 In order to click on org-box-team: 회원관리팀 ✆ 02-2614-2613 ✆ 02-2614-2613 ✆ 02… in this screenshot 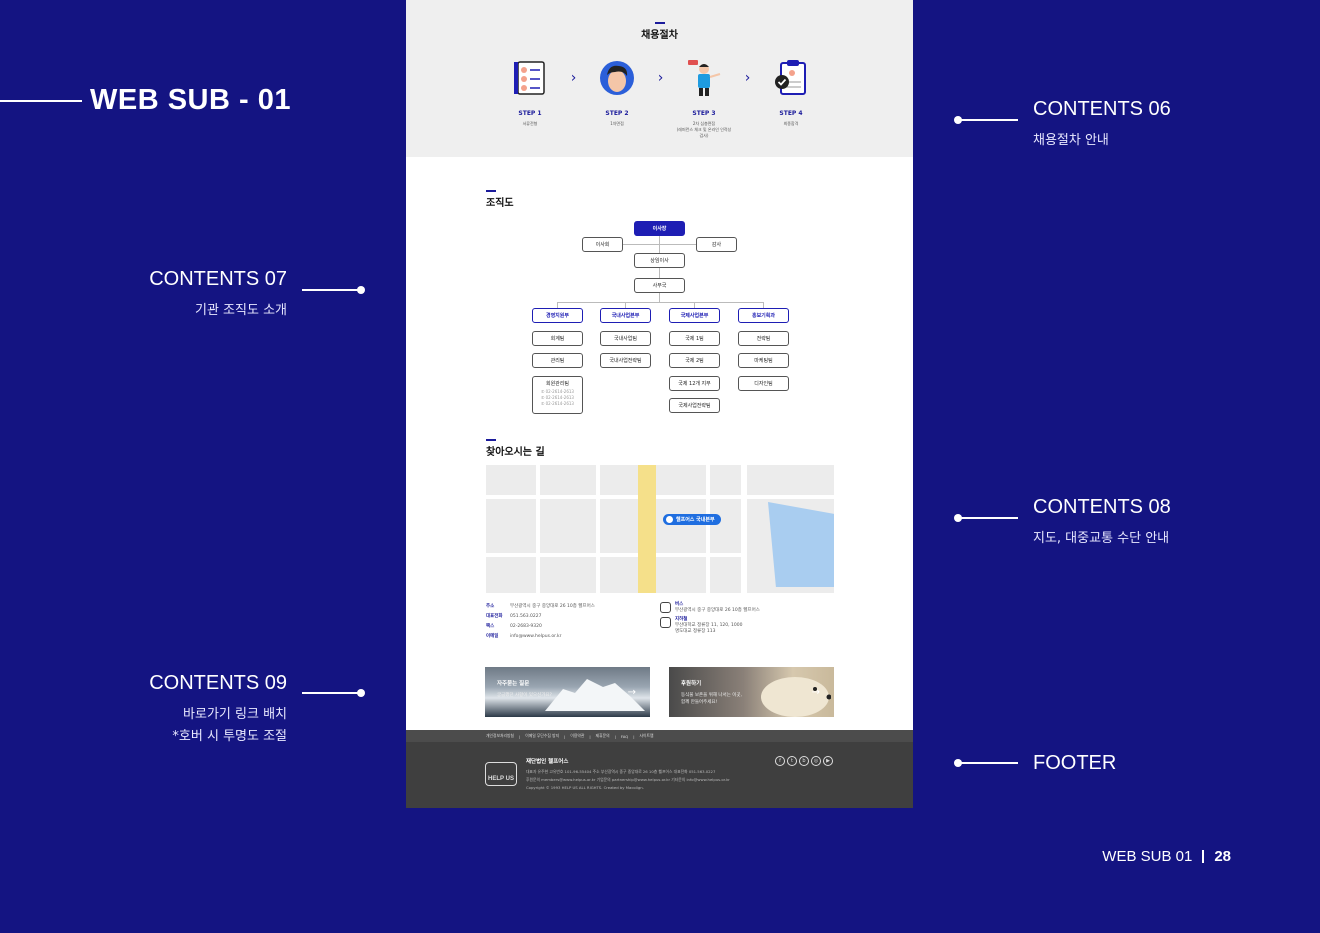, I will do `click(557, 395)`.